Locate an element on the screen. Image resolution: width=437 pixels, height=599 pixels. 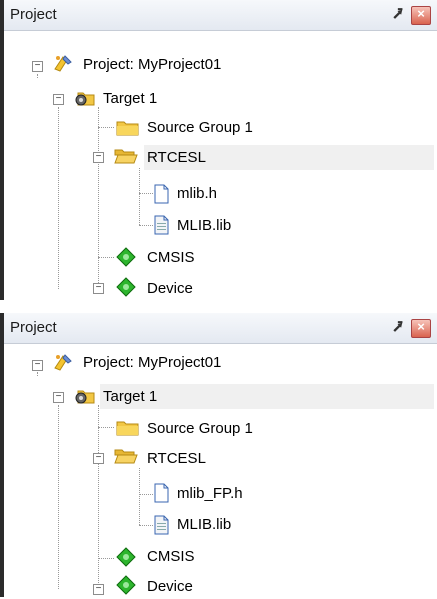
tree-item-file: mlib.h is located at coordinates (197, 193).